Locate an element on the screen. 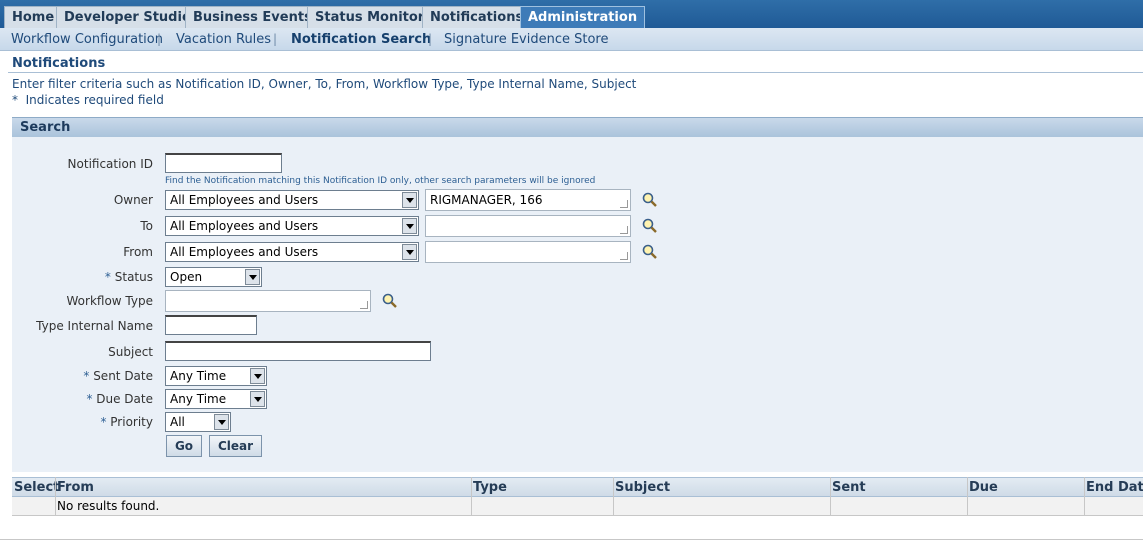  due-date-select: Any Time is located at coordinates (216, 399).